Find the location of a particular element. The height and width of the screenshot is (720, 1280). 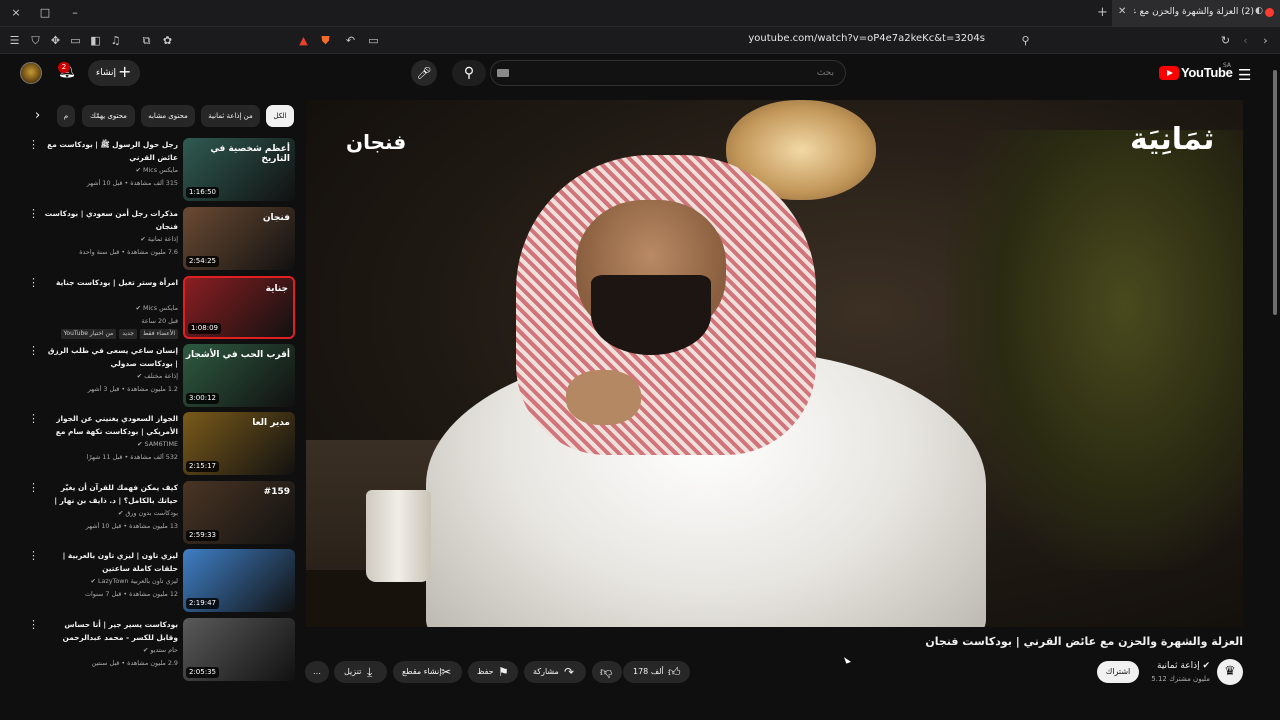

reload-icon: ↻ is located at coordinates (1225, 40).